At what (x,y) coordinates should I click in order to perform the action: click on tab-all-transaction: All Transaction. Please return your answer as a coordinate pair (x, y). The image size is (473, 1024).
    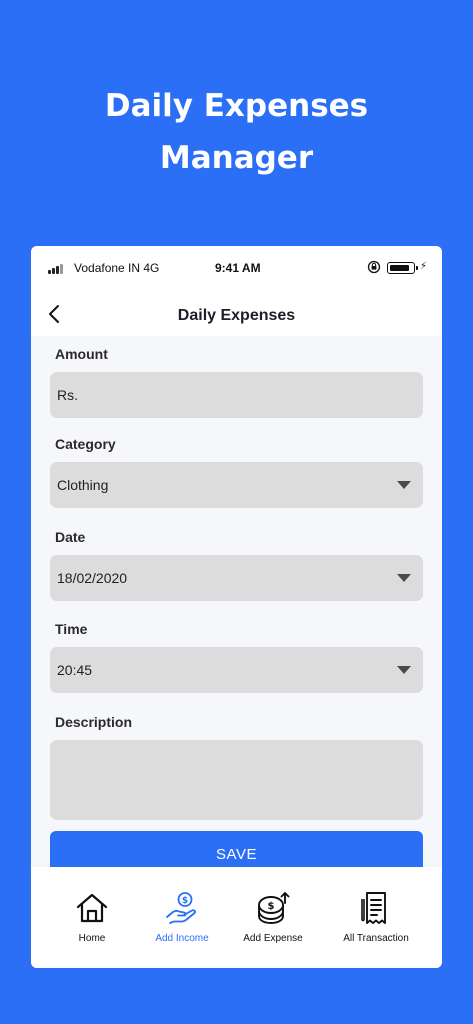
    Looking at the image, I should click on (376, 917).